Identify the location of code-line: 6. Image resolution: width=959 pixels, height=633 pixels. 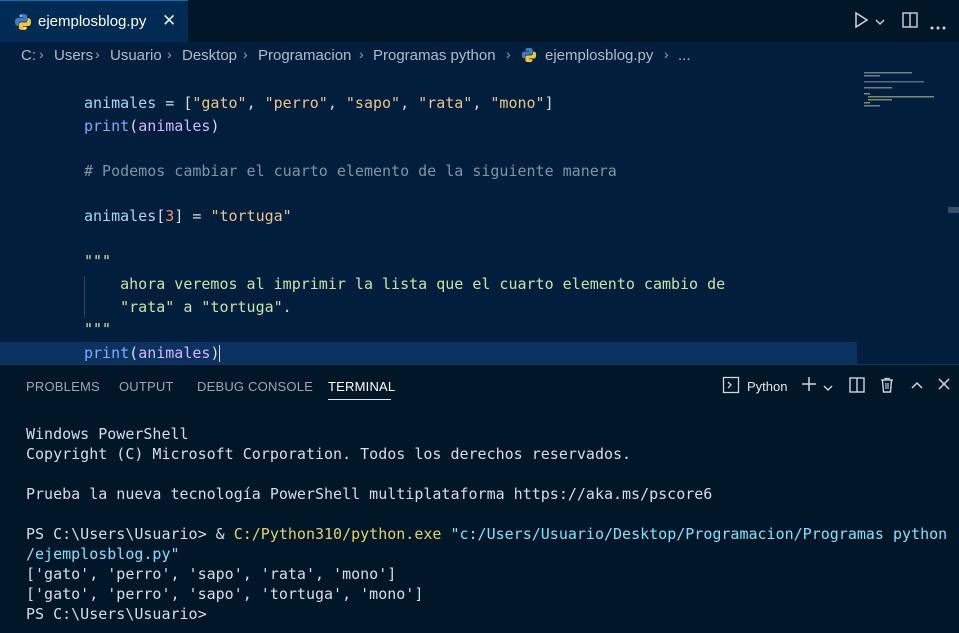
(428, 194).